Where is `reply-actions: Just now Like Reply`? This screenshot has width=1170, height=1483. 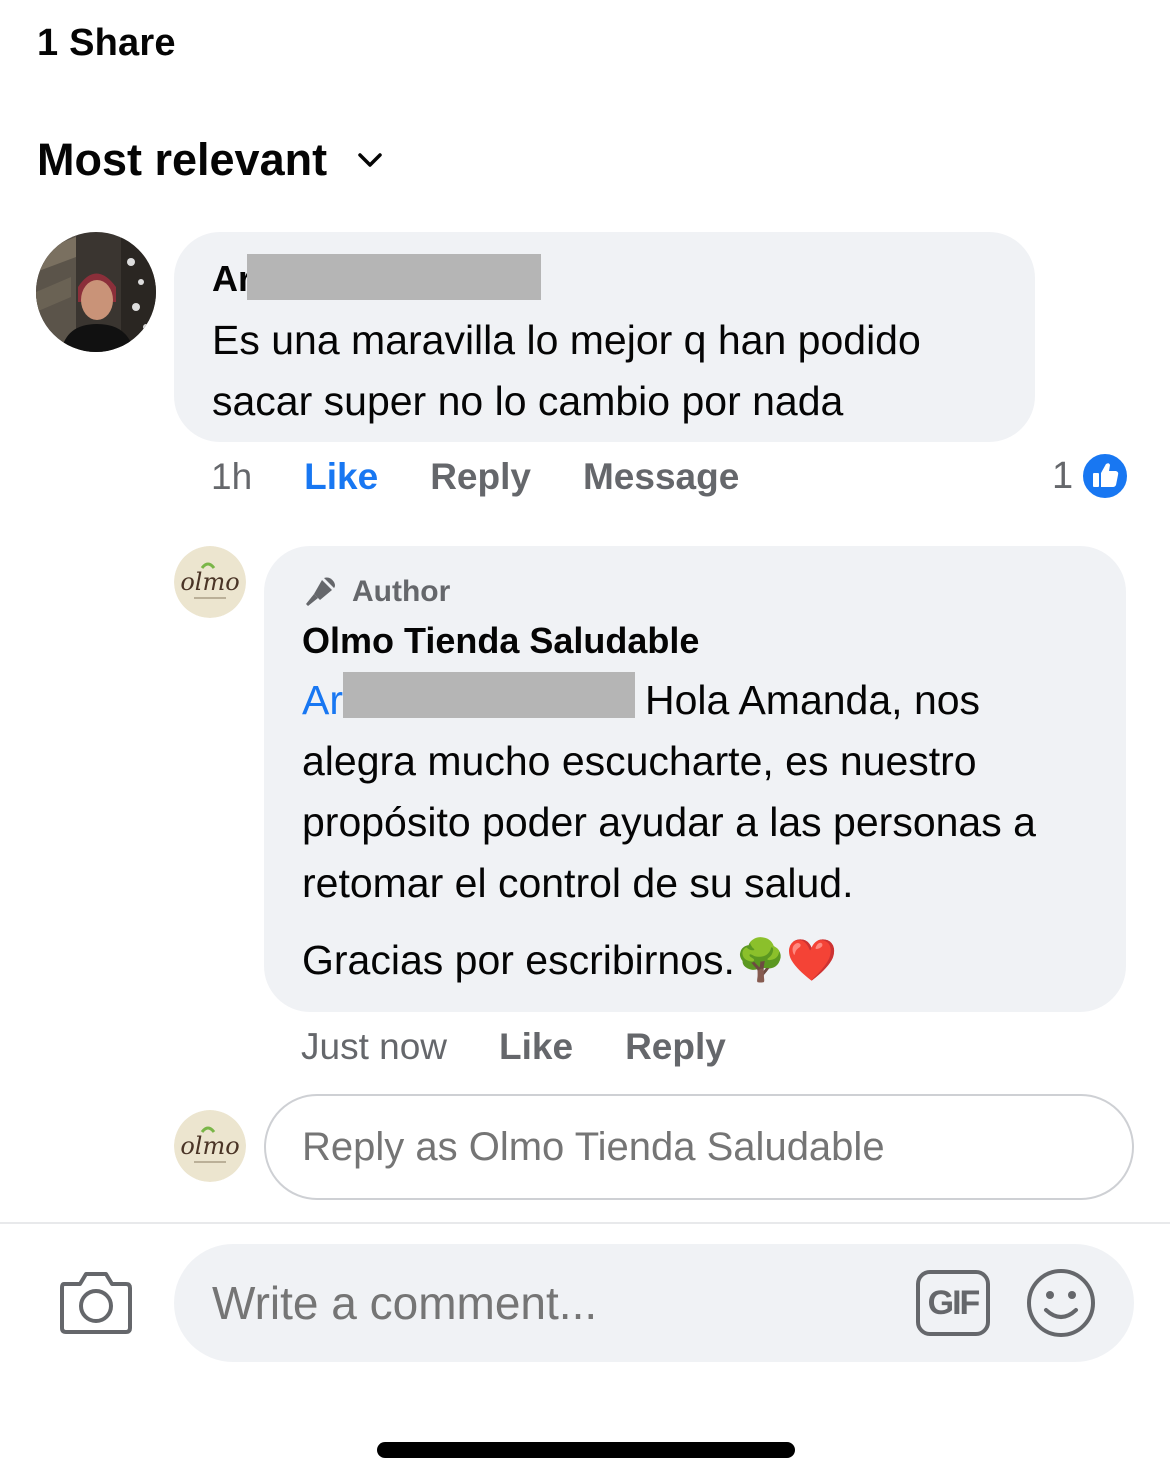 reply-actions: Just now Like Reply is located at coordinates (539, 1047).